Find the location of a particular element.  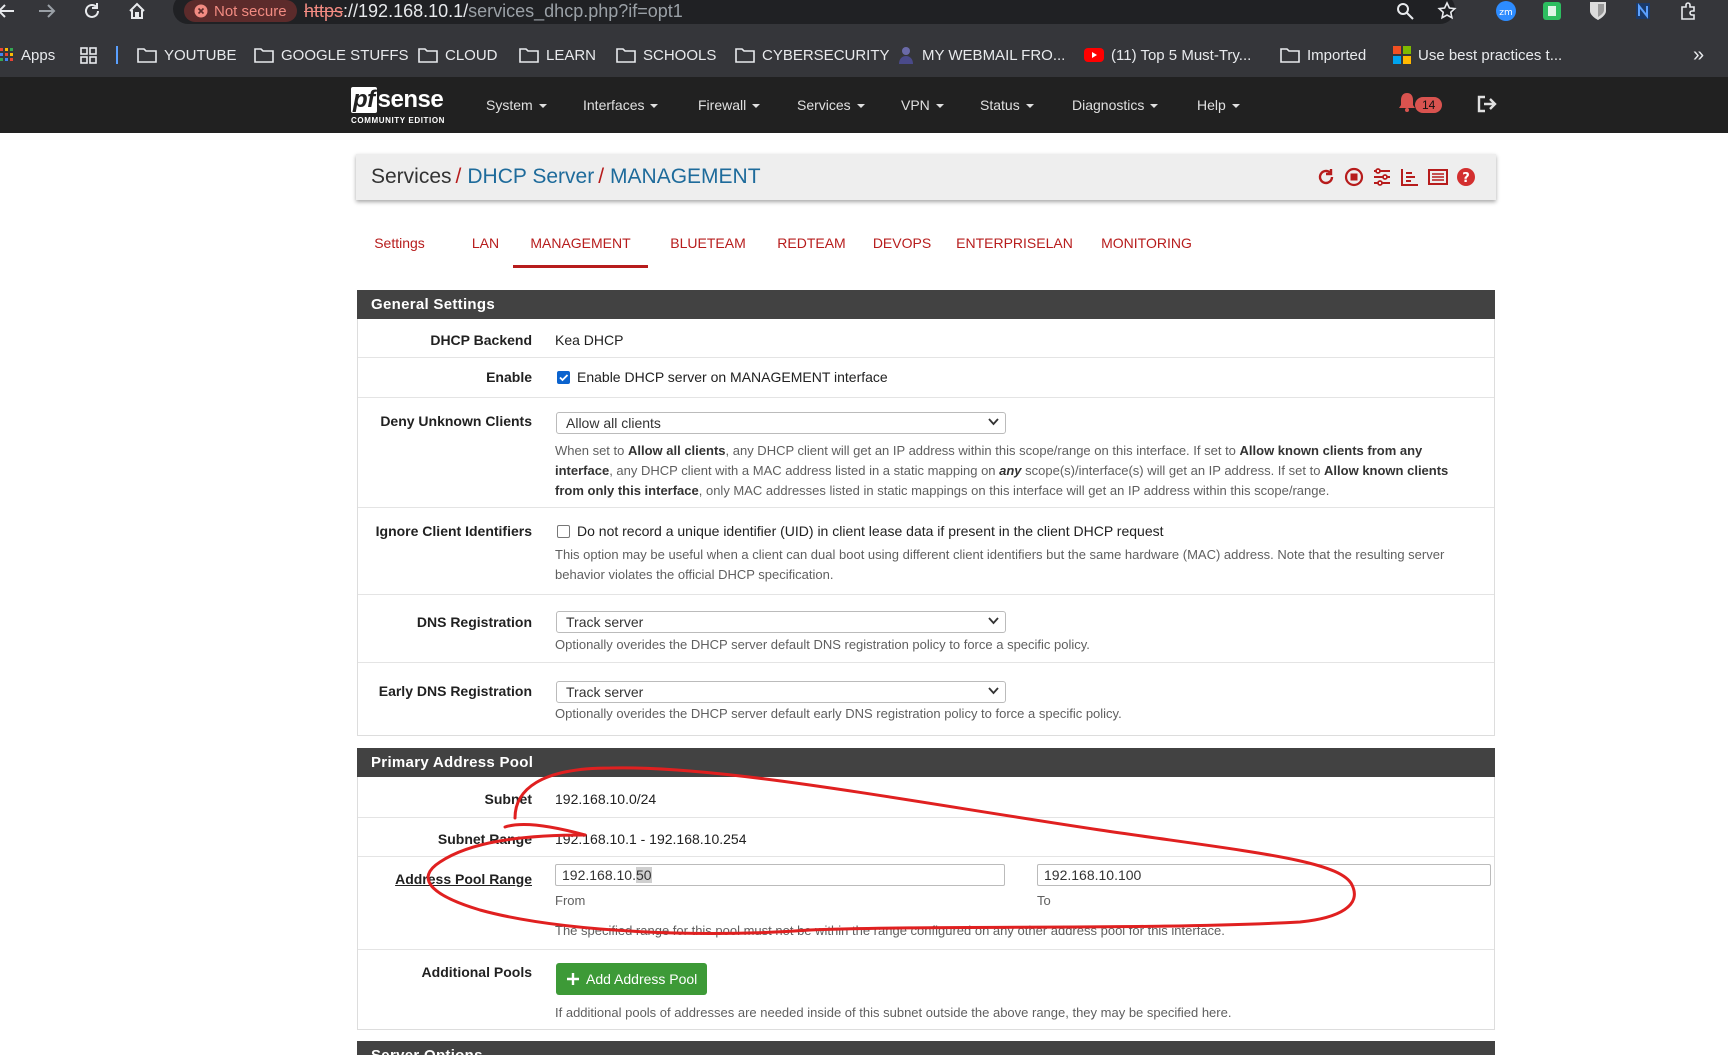

home-icon is located at coordinates (137, 11).